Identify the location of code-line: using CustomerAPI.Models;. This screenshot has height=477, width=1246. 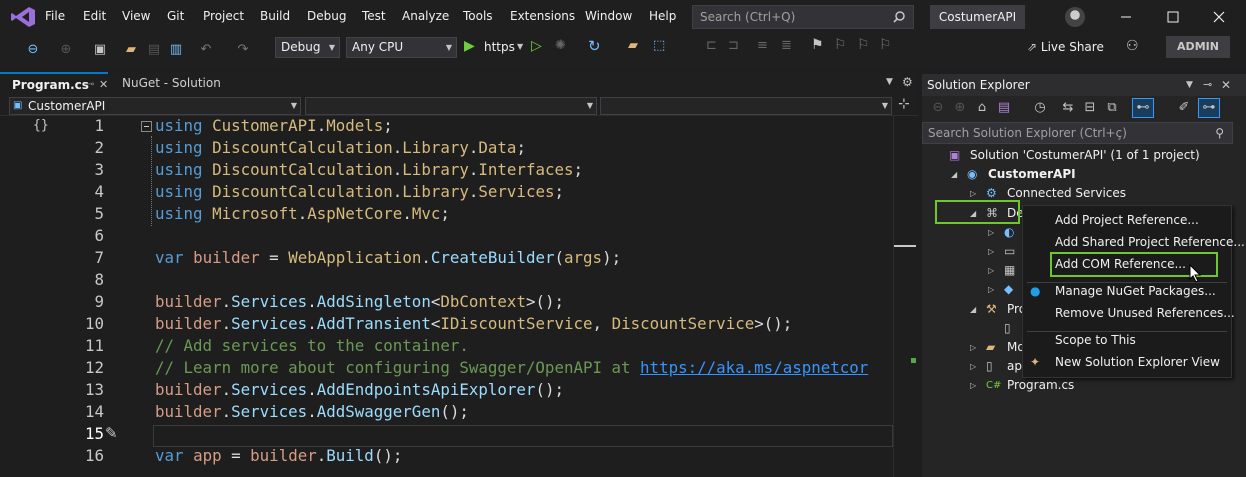
(274, 125).